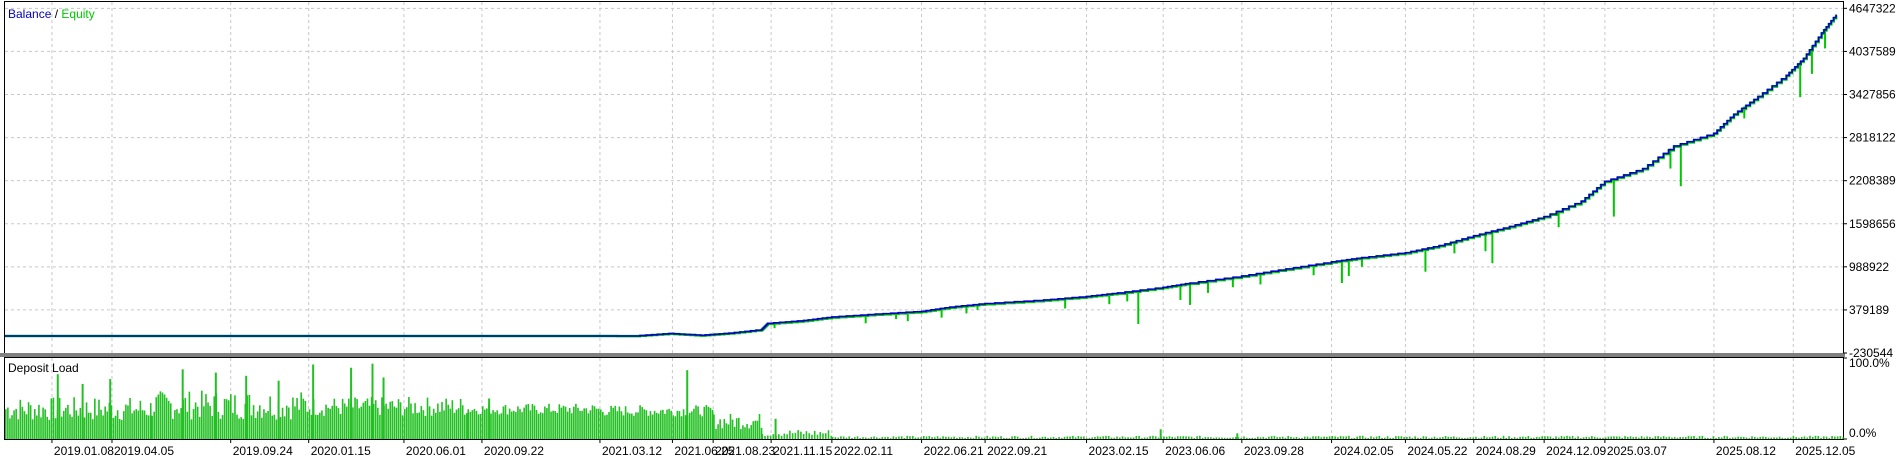  I want to click on x-tick-label: 2024.12.09, so click(1576, 451).